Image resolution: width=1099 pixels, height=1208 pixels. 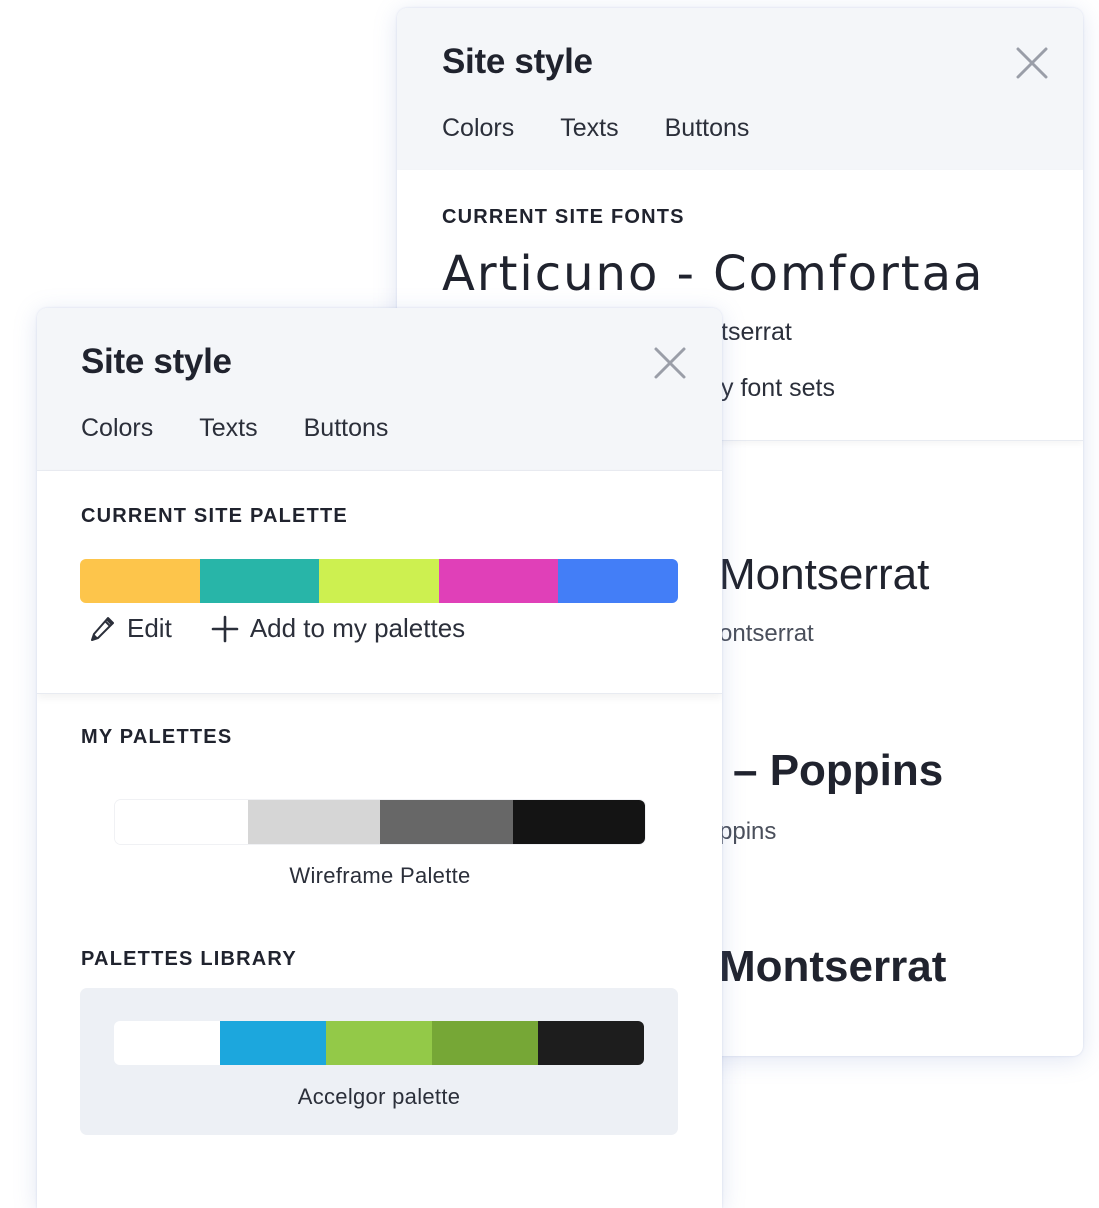 I want to click on current-palette-strip, so click(x=379, y=581).